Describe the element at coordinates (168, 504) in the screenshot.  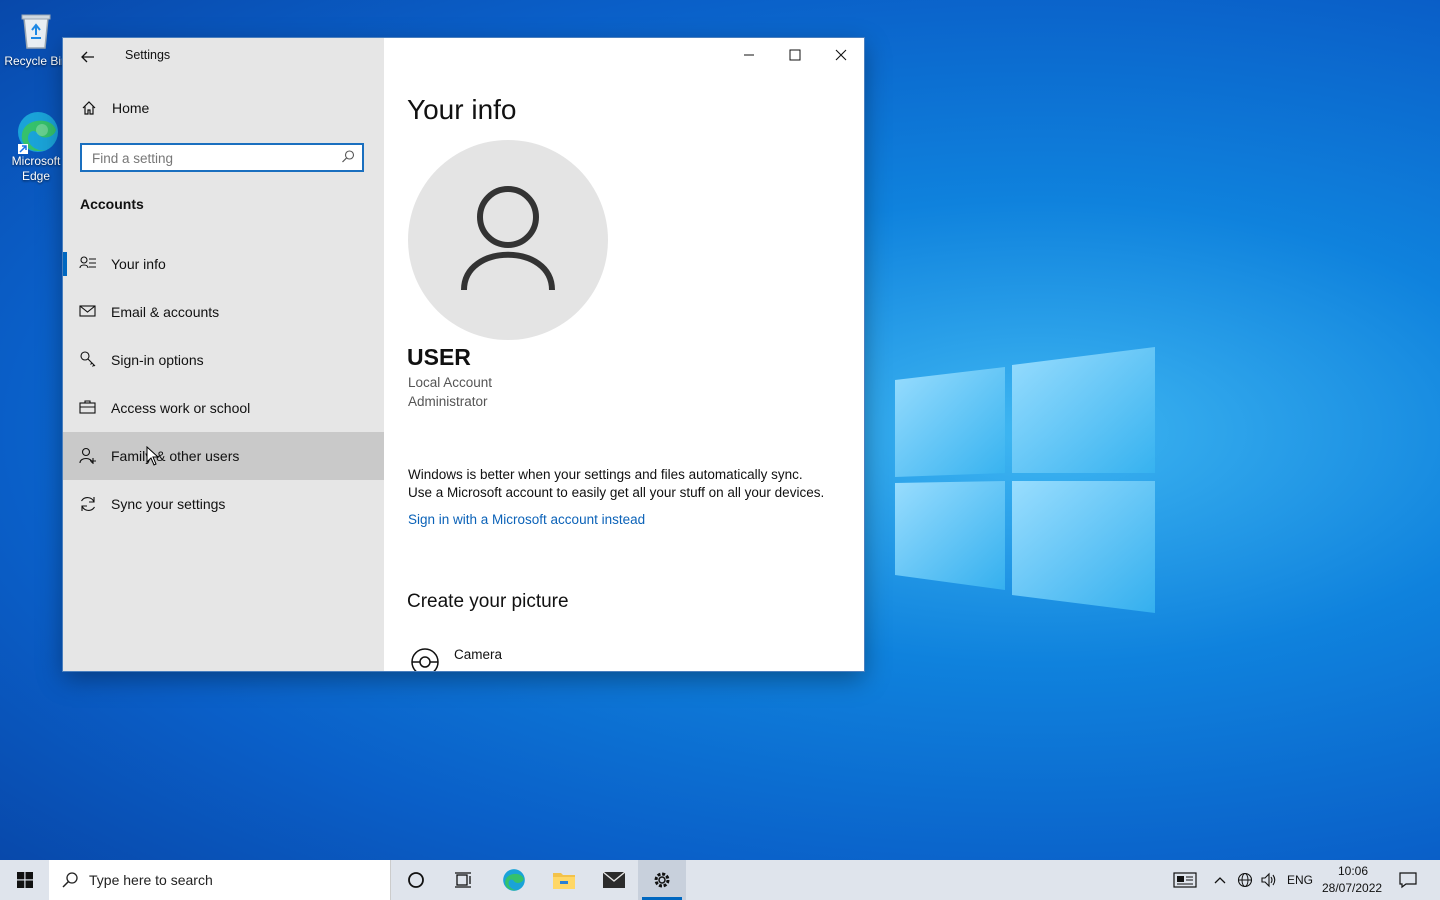
I see `sidebar-item-label: Sync your settings` at that location.